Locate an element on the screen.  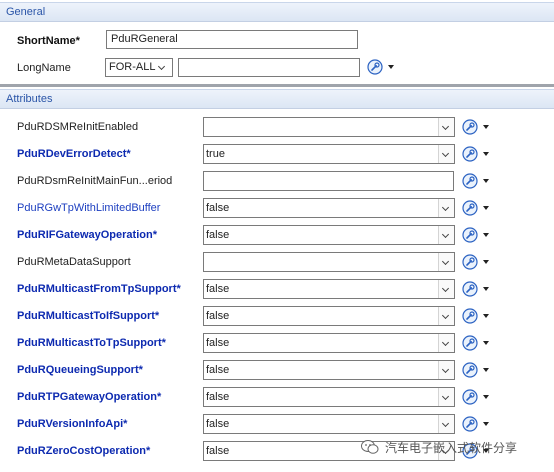
attribute-label: PduRGwTpWithLimitedBuffer is located at coordinates (89, 208).